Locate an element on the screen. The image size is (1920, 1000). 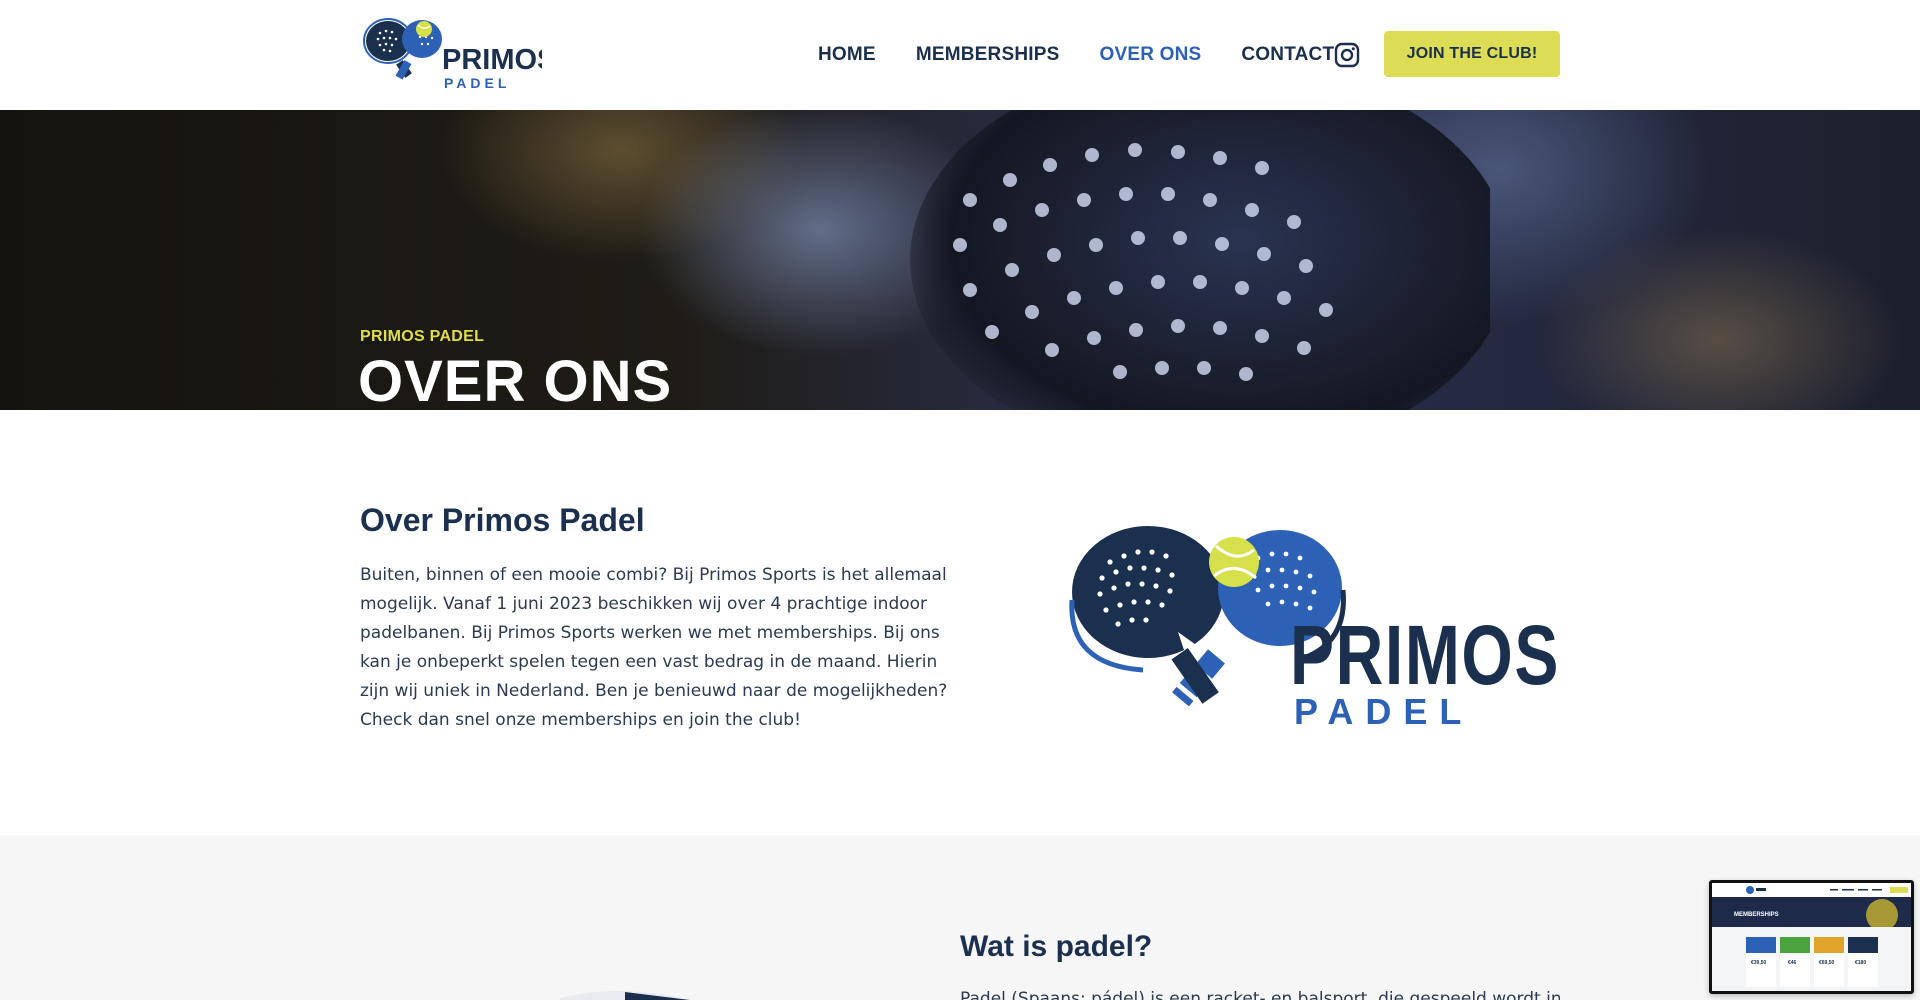
padel-rackets-logo-large-icon: PRIMOS PADEL is located at coordinates (1314, 626).